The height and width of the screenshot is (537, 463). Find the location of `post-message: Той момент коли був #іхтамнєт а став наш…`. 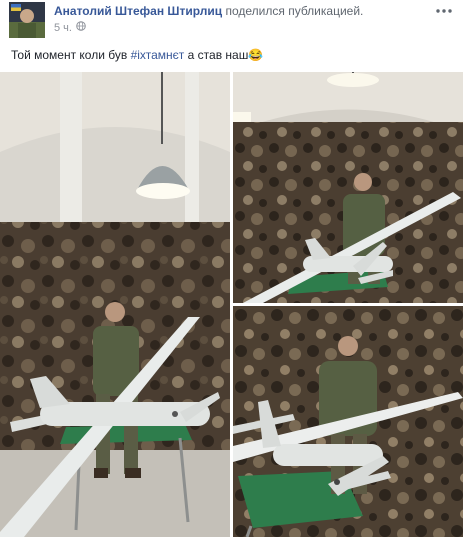

post-message: Той момент коли був #іхтамнєт а став наш… is located at coordinates (137, 55).